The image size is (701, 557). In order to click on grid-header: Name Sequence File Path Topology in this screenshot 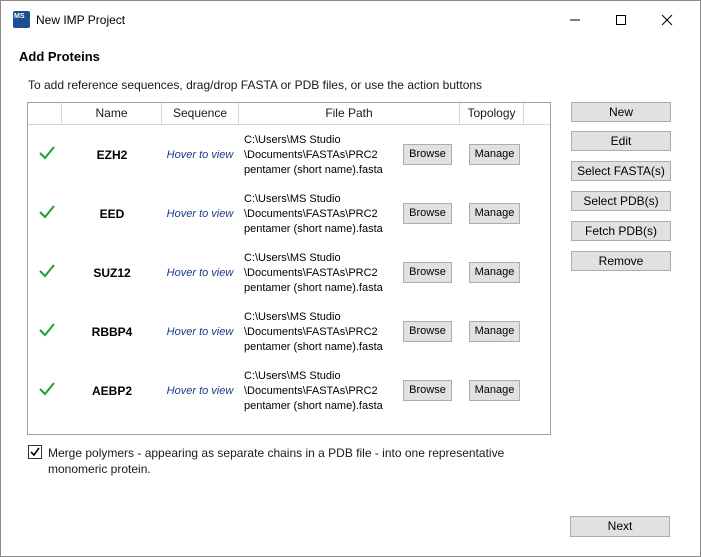, I will do `click(289, 114)`.